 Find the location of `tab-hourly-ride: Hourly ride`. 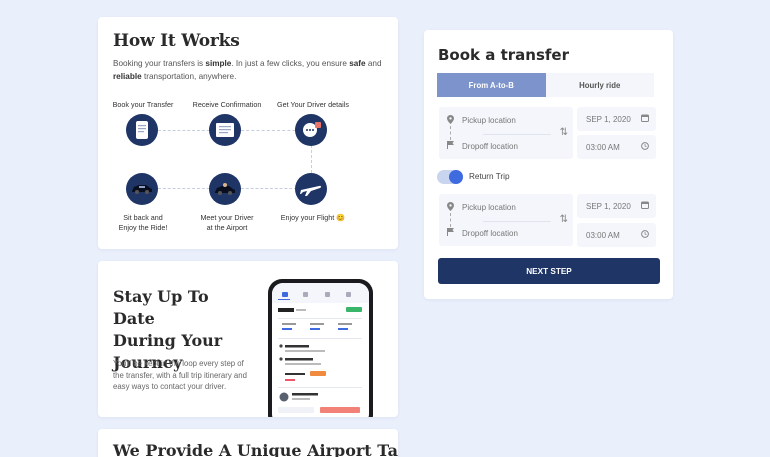

tab-hourly-ride: Hourly ride is located at coordinates (599, 85).